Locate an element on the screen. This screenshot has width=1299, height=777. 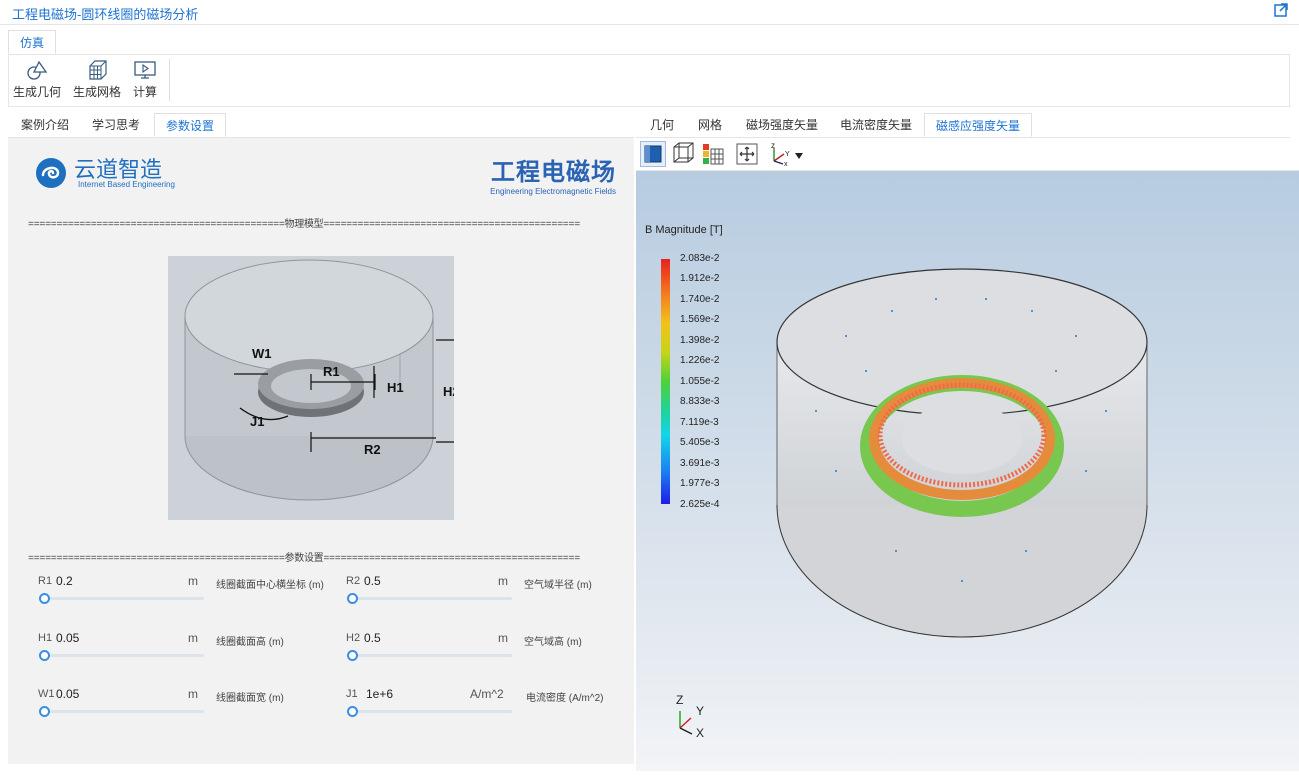
tab-magnetic-field-intensity: 磁场强度矢量 is located at coordinates (782, 125).